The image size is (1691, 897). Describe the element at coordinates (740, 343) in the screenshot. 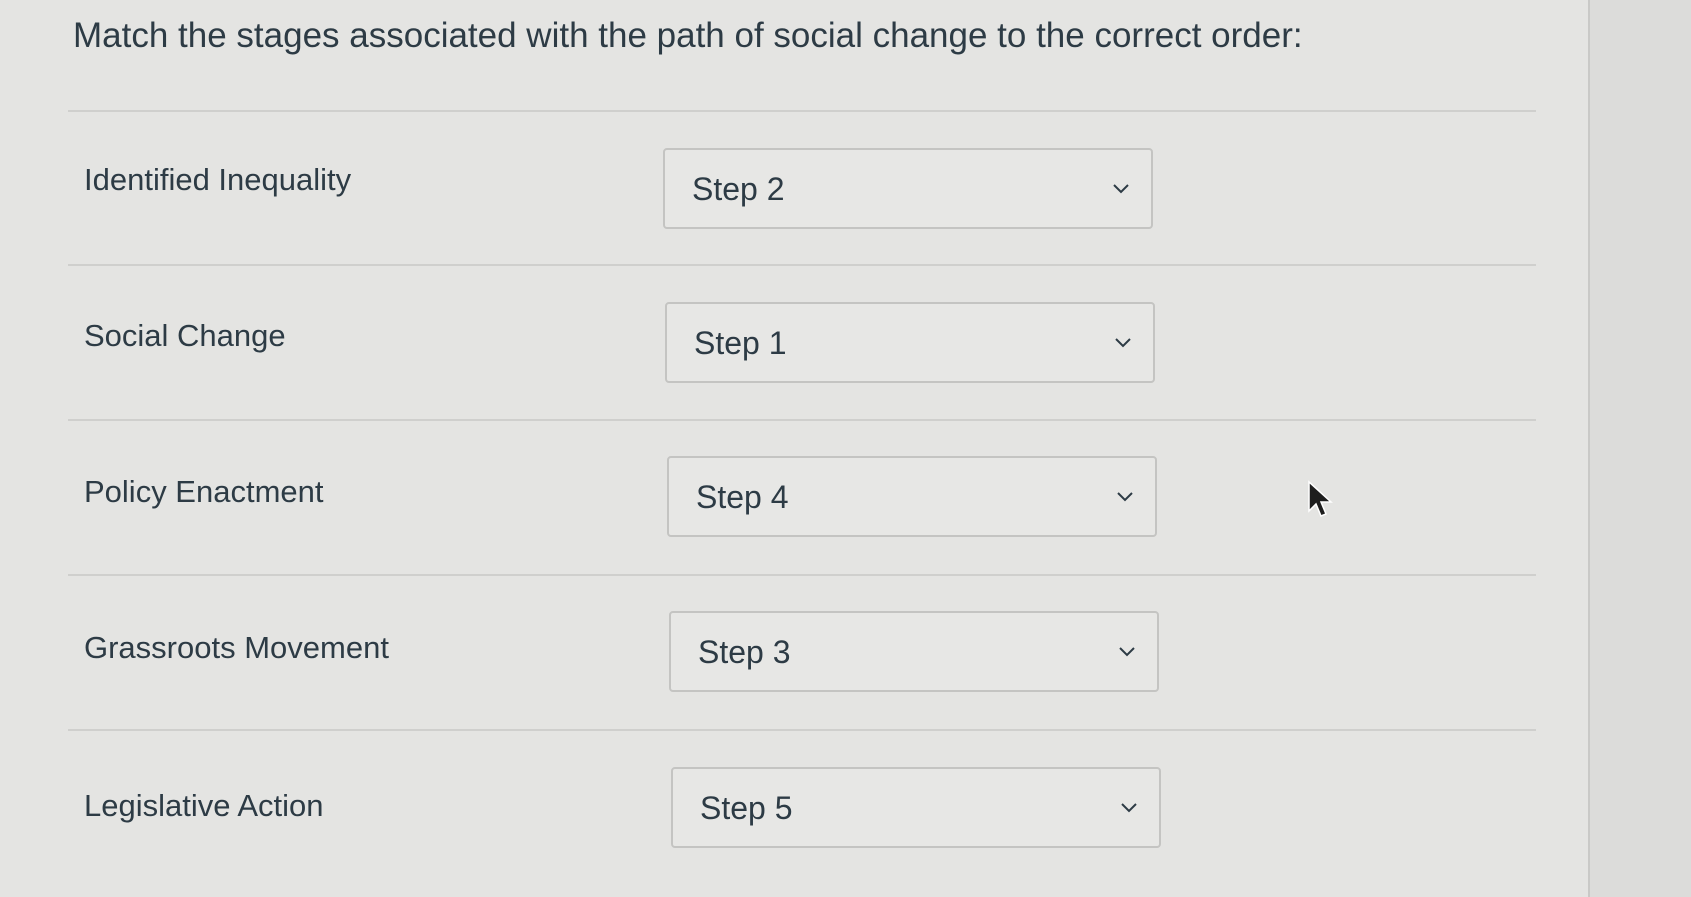

I see `select-value: Step 1` at that location.